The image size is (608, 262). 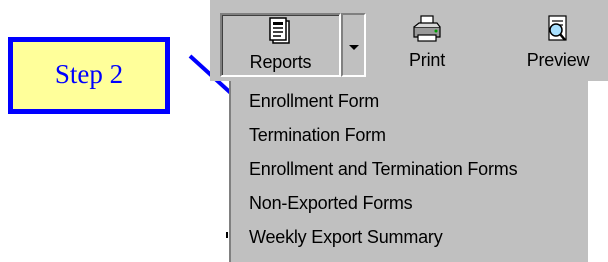 What do you see at coordinates (346, 237) in the screenshot?
I see `menu-item-weekly-export-summary: Weekly Export Summary` at bounding box center [346, 237].